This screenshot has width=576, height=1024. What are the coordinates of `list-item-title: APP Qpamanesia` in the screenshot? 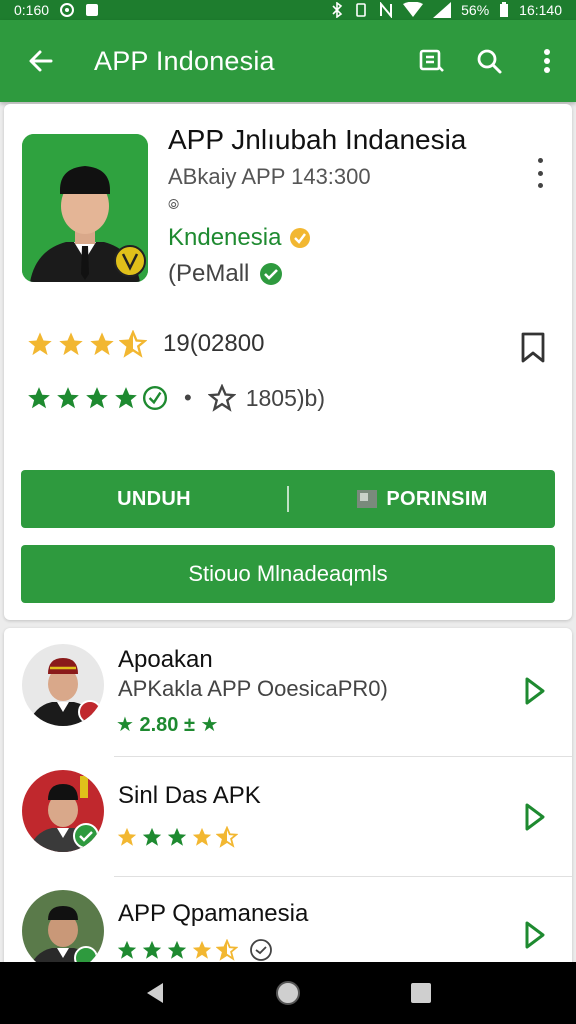 It's located at (213, 913).